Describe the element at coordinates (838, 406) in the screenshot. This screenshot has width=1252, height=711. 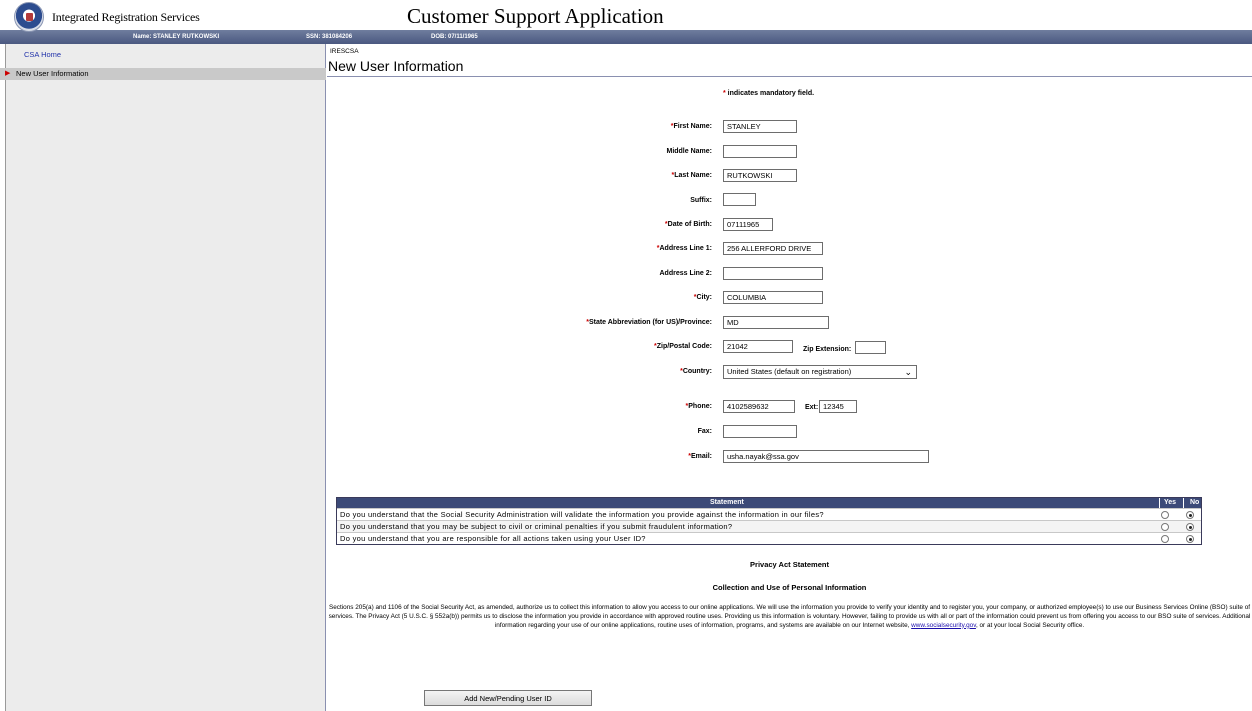
I see `phone-ext-field: 12345` at that location.